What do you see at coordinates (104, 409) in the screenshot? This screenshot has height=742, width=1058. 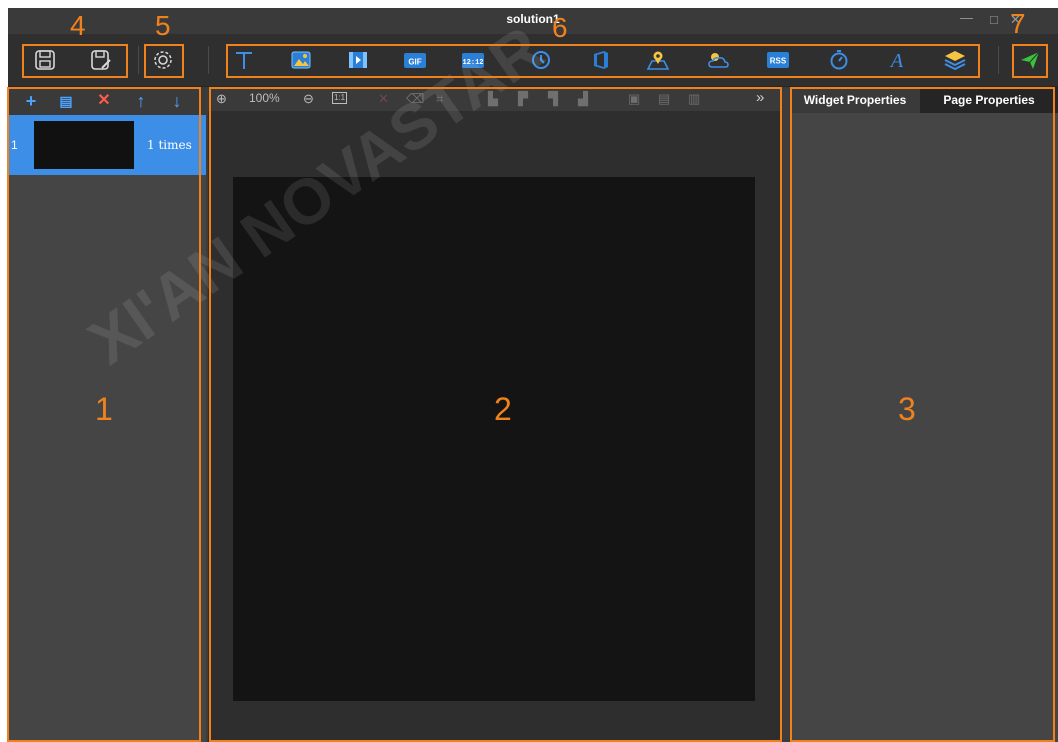 I see `region-label: 1` at bounding box center [104, 409].